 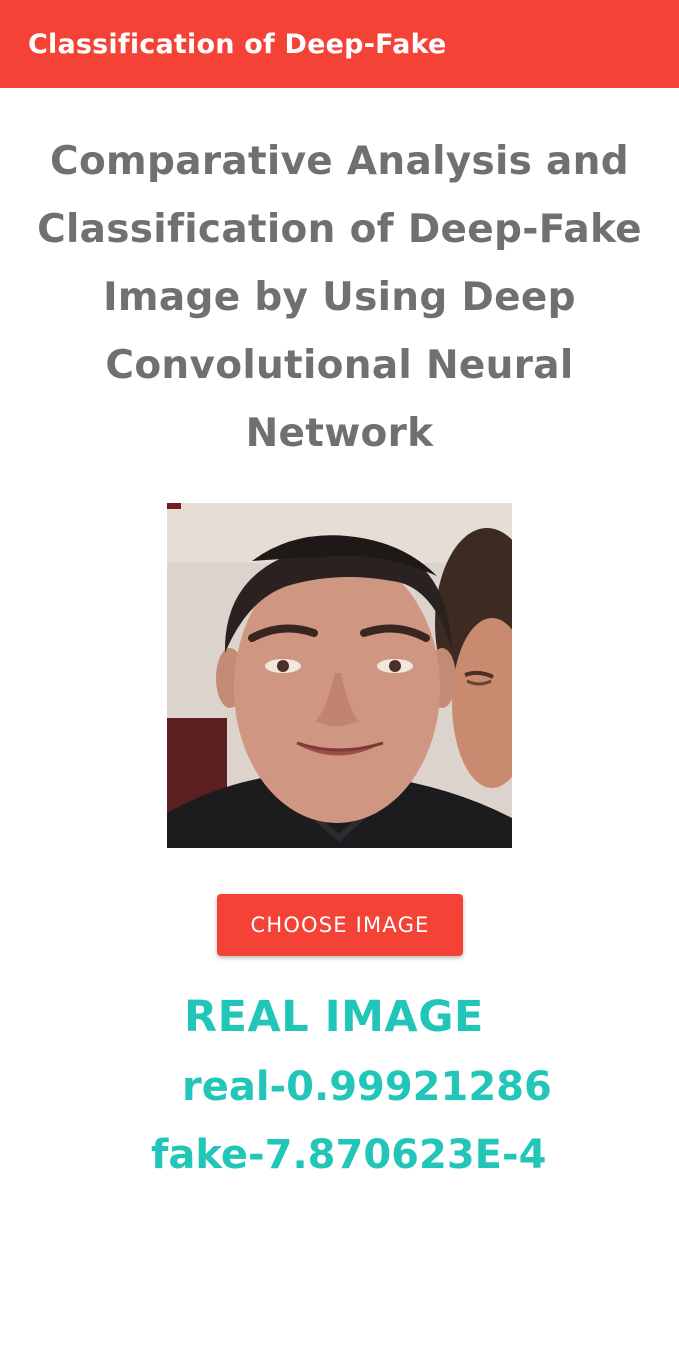 I want to click on choose-image-button: CHOOSE IMAGE, so click(x=340, y=925).